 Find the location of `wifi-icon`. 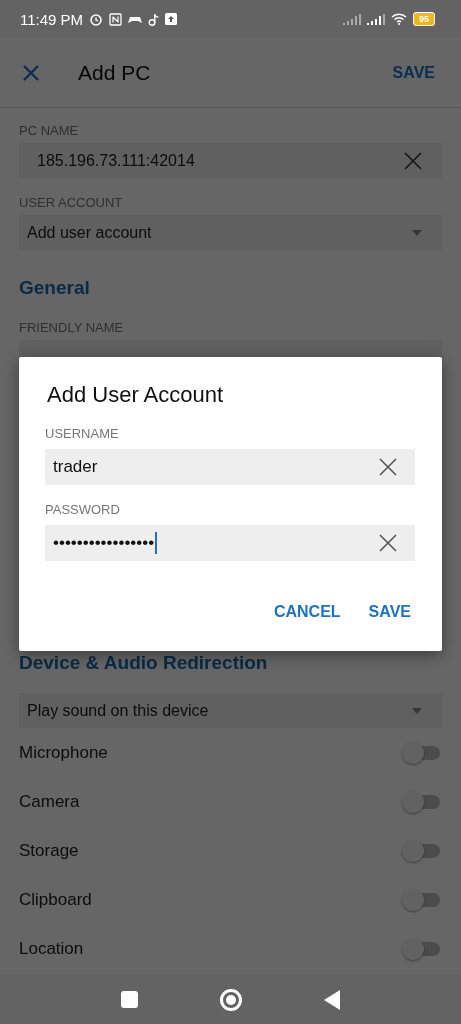

wifi-icon is located at coordinates (399, 19).